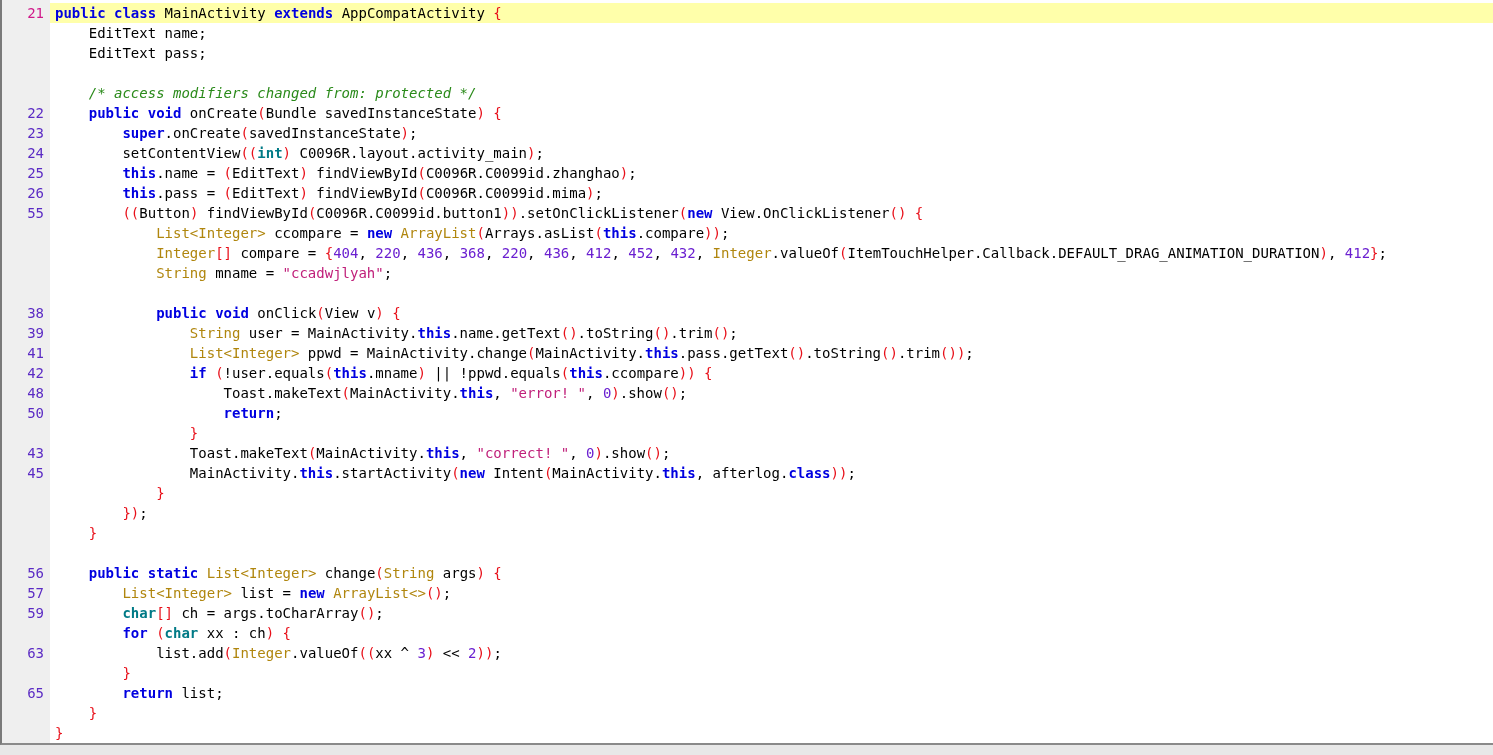 This screenshot has width=1493, height=755. What do you see at coordinates (35, 13) in the screenshot?
I see `line-number: 21` at bounding box center [35, 13].